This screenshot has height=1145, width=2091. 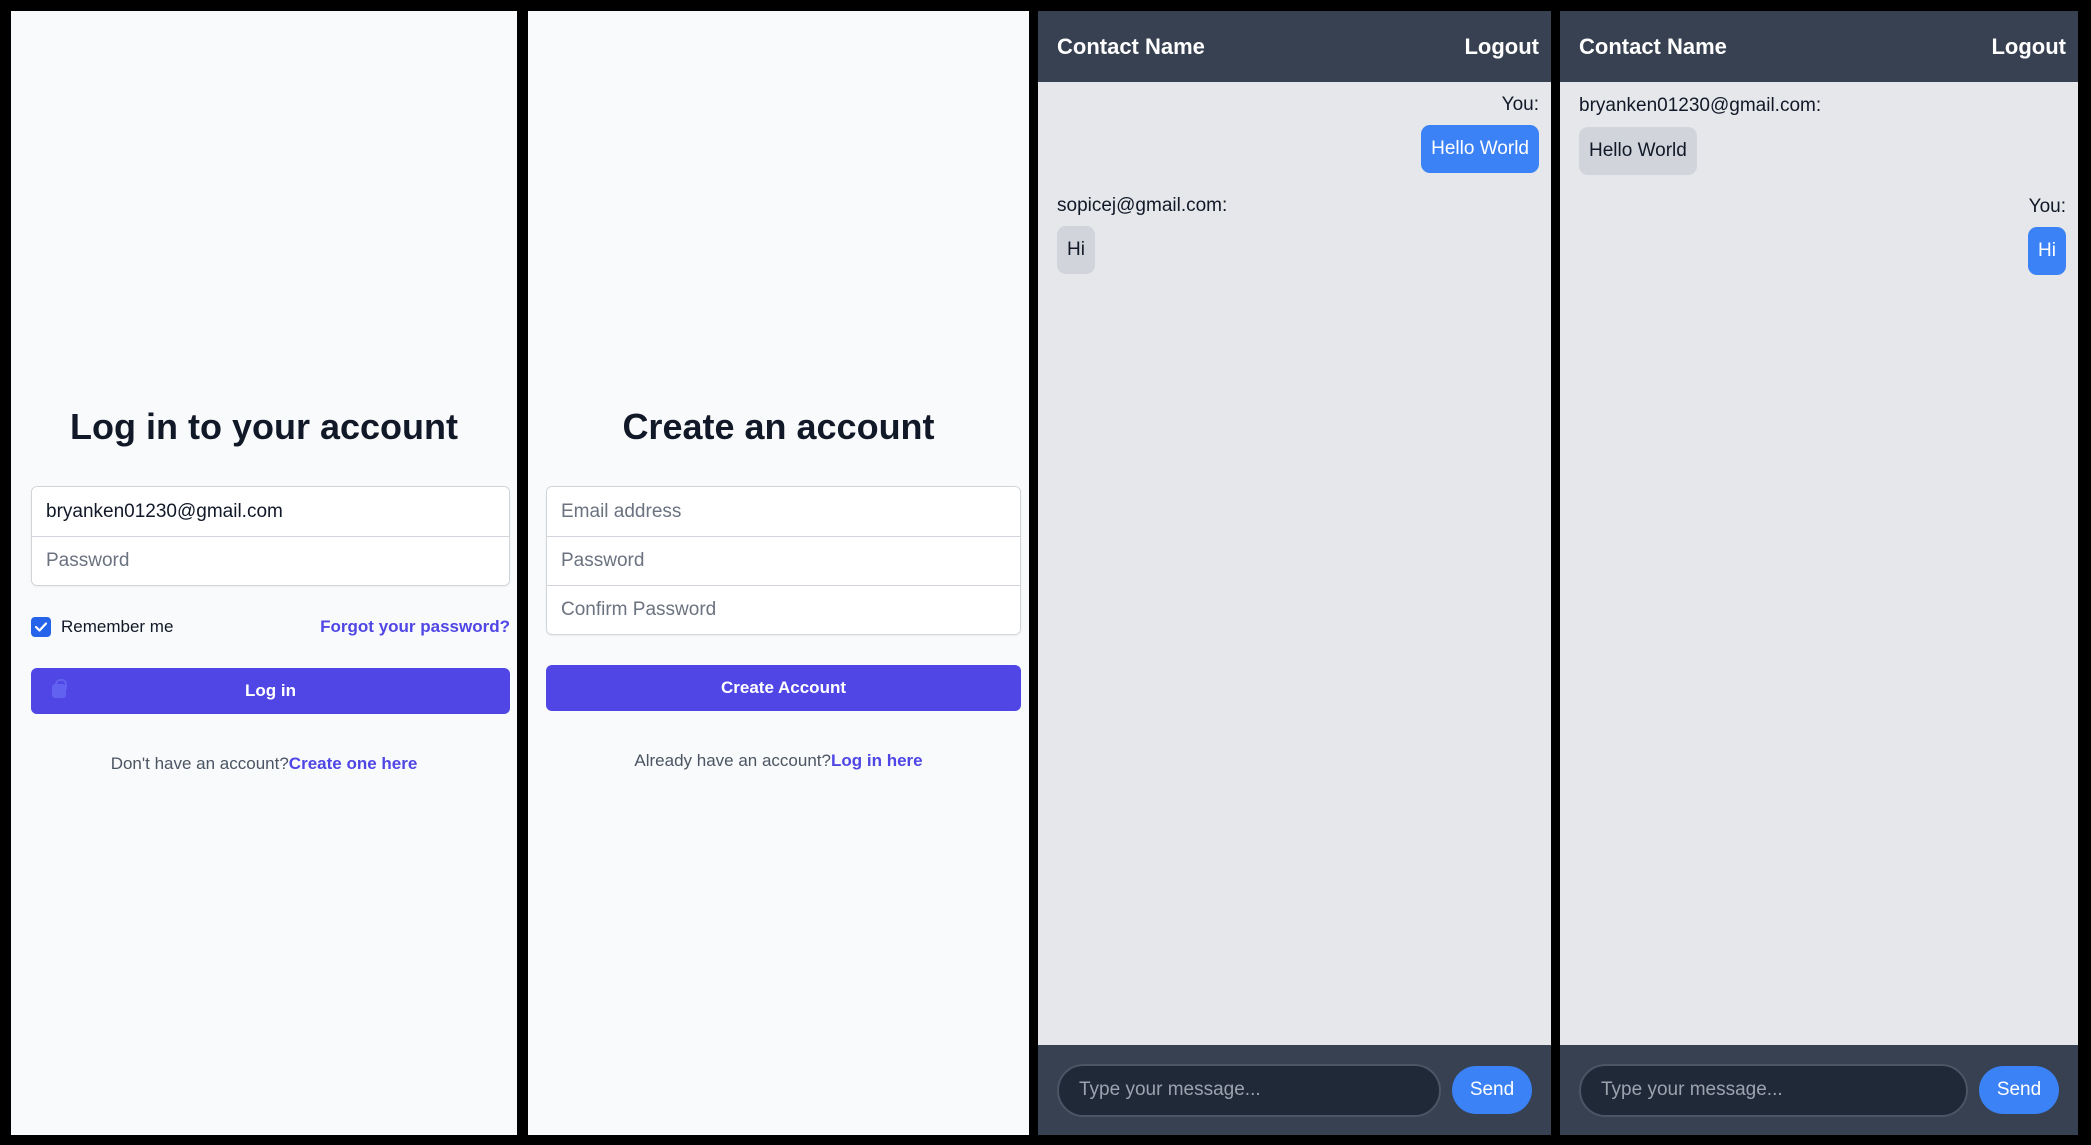 I want to click on remember-me: Remember me, so click(x=102, y=627).